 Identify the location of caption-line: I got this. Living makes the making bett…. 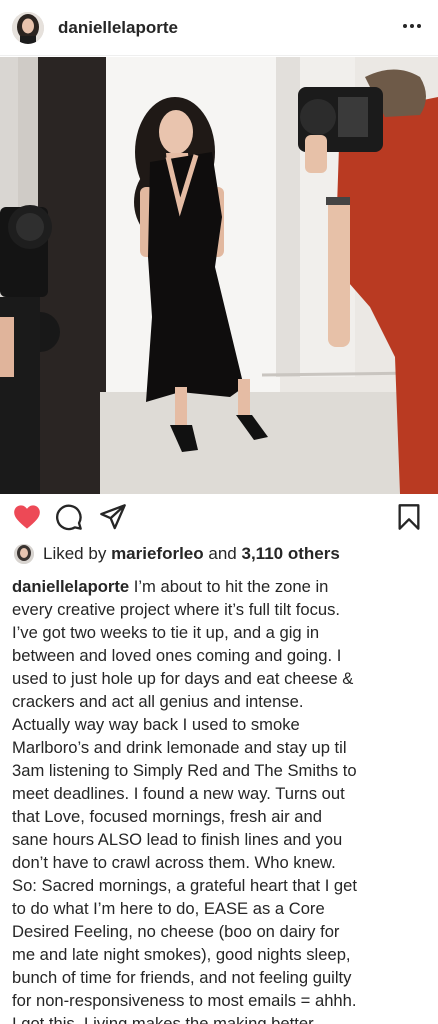
(165, 1019).